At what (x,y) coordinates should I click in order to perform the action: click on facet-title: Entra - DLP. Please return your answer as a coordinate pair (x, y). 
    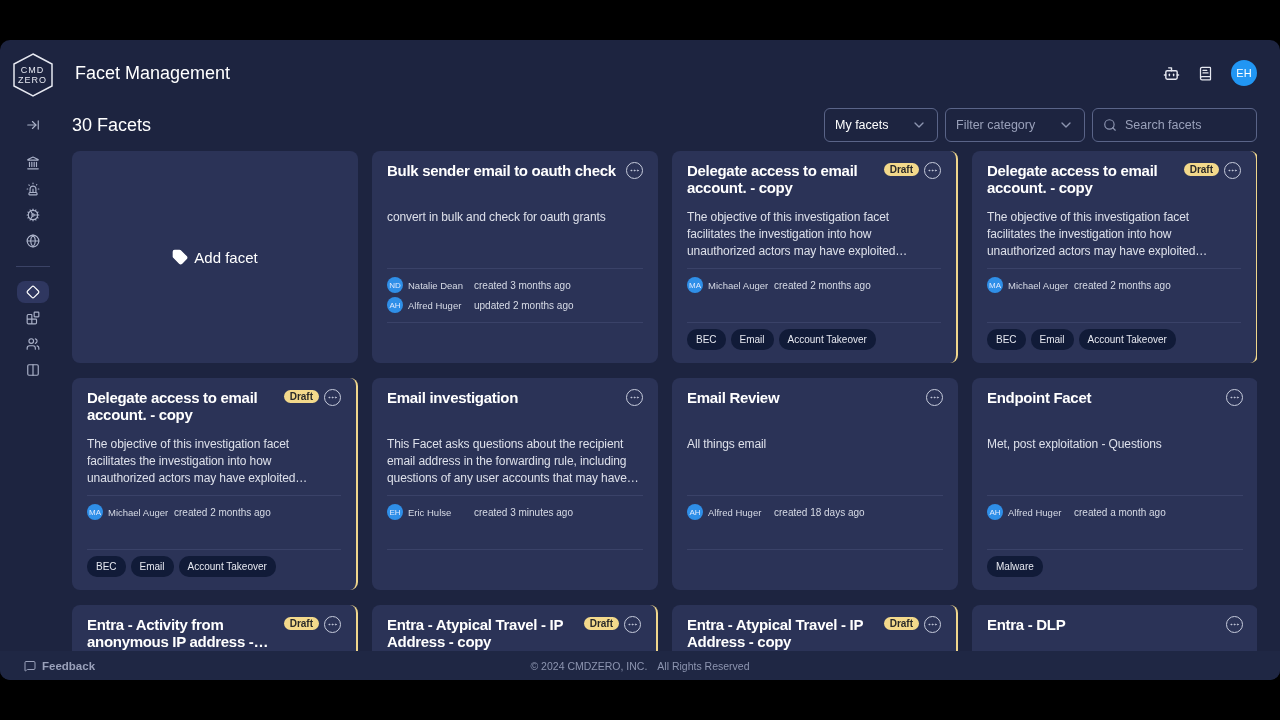
    Looking at the image, I should click on (1027, 624).